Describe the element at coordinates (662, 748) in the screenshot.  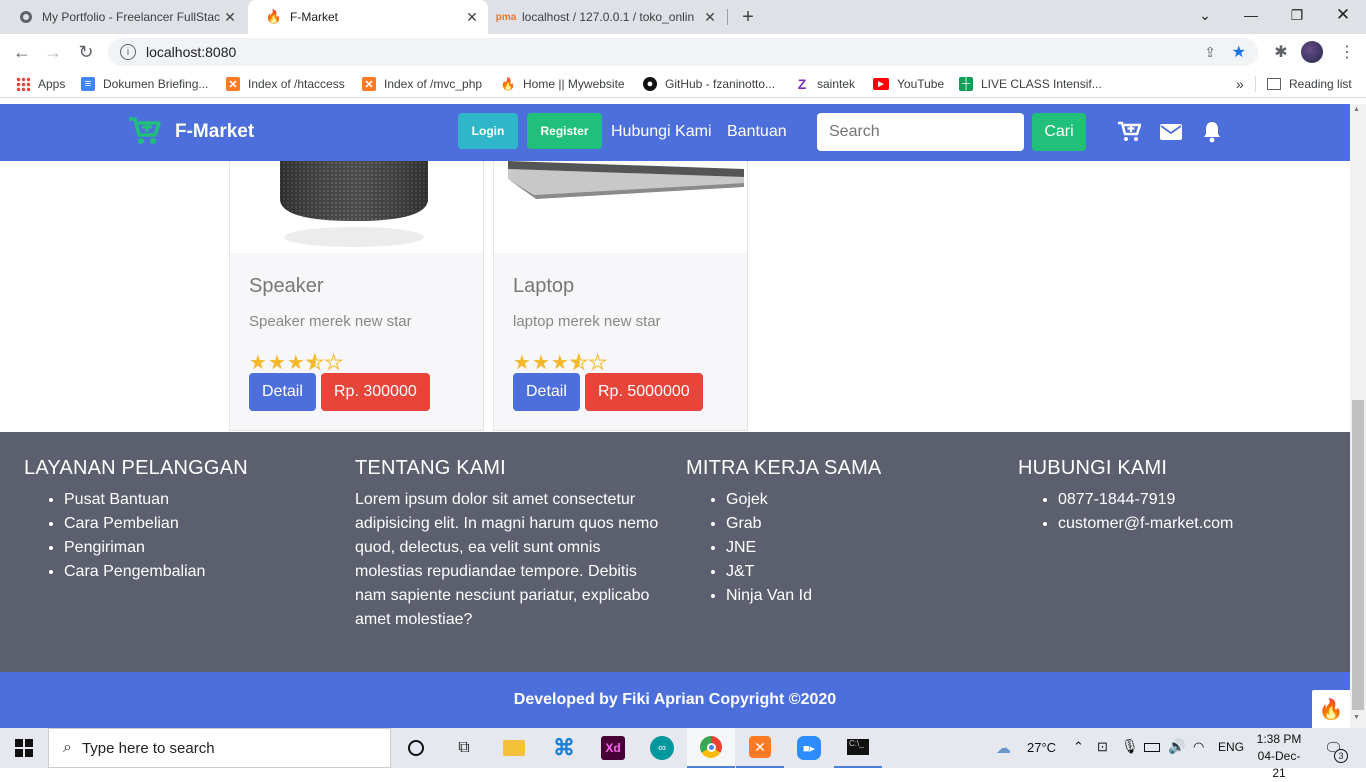
I see `arduino-icon: ∞` at that location.